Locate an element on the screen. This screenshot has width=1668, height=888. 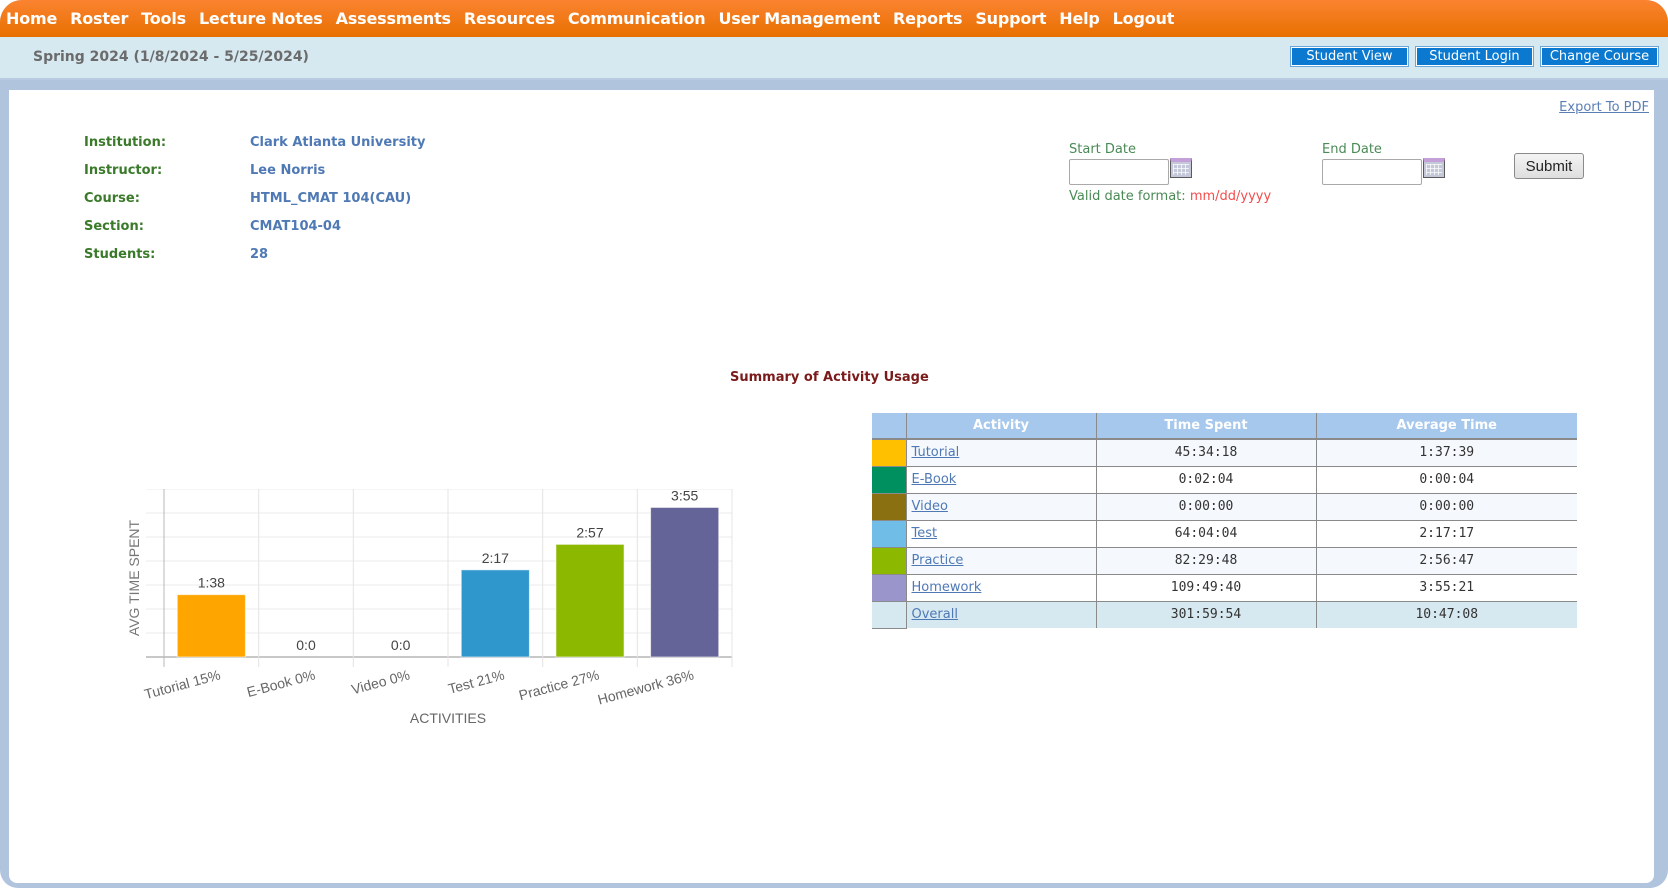
nav-assessments: Assessments is located at coordinates (393, 18).